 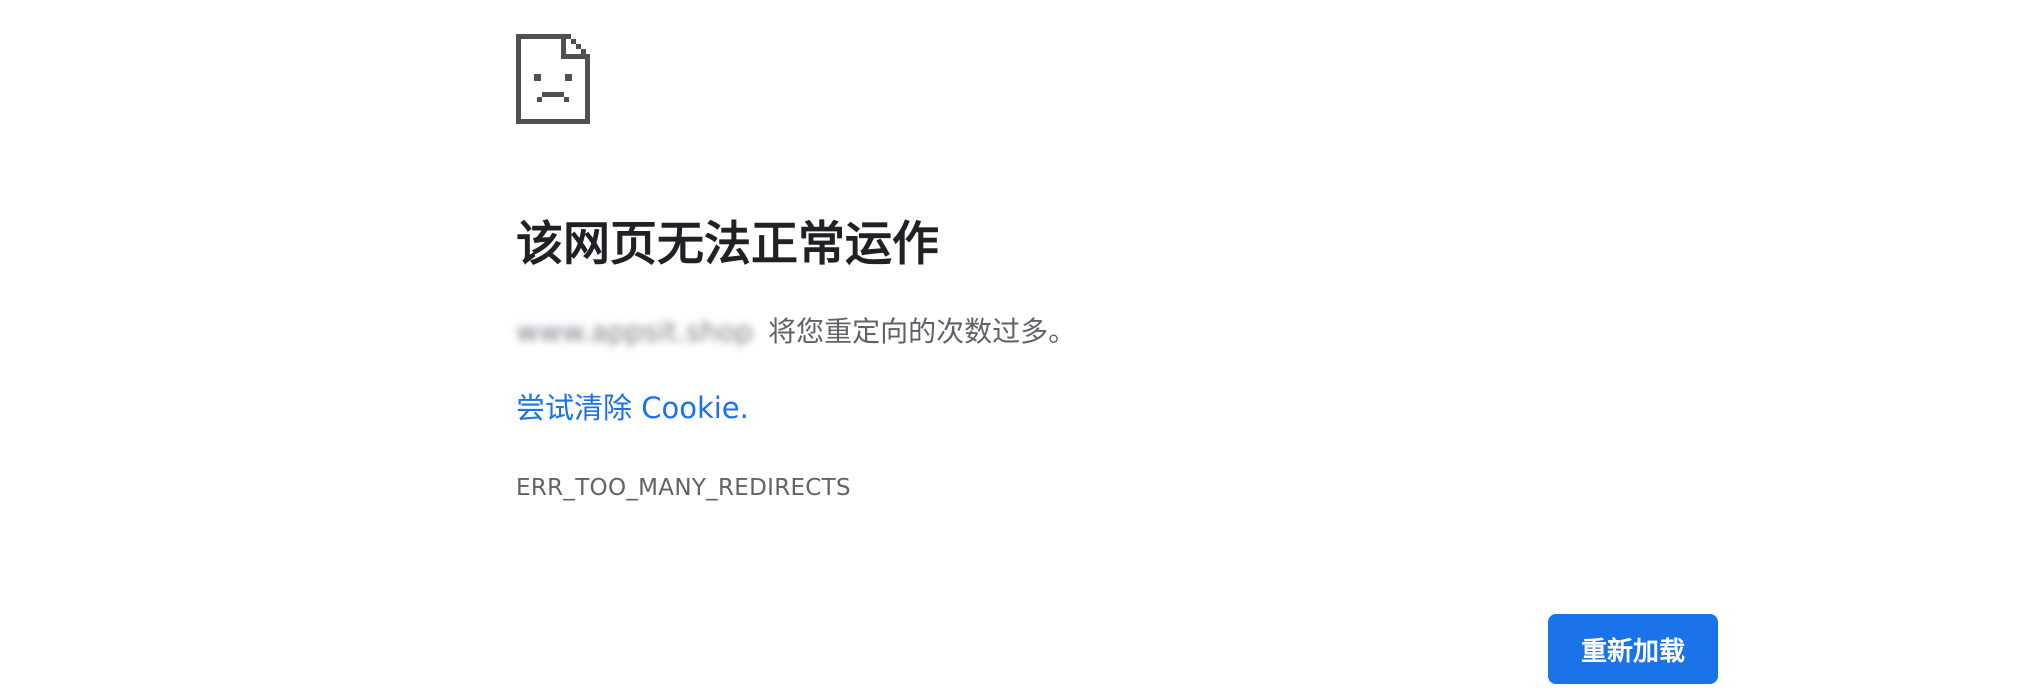 I want to click on page-title: 该网页无法正常运作, so click(x=727, y=244).